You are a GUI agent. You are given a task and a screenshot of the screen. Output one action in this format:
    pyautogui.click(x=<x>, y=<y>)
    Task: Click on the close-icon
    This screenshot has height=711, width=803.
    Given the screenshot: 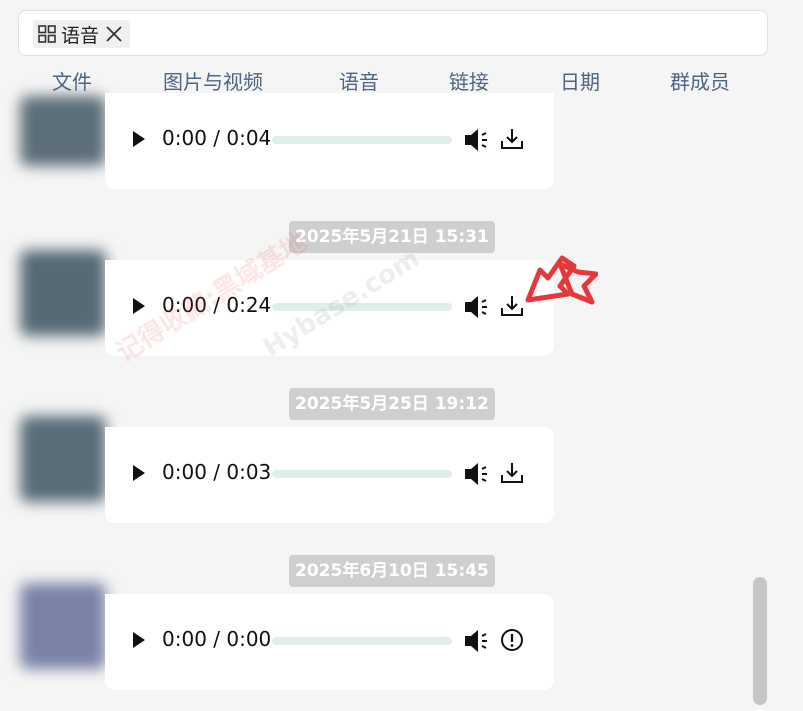 What is the action you would take?
    pyautogui.click(x=114, y=34)
    